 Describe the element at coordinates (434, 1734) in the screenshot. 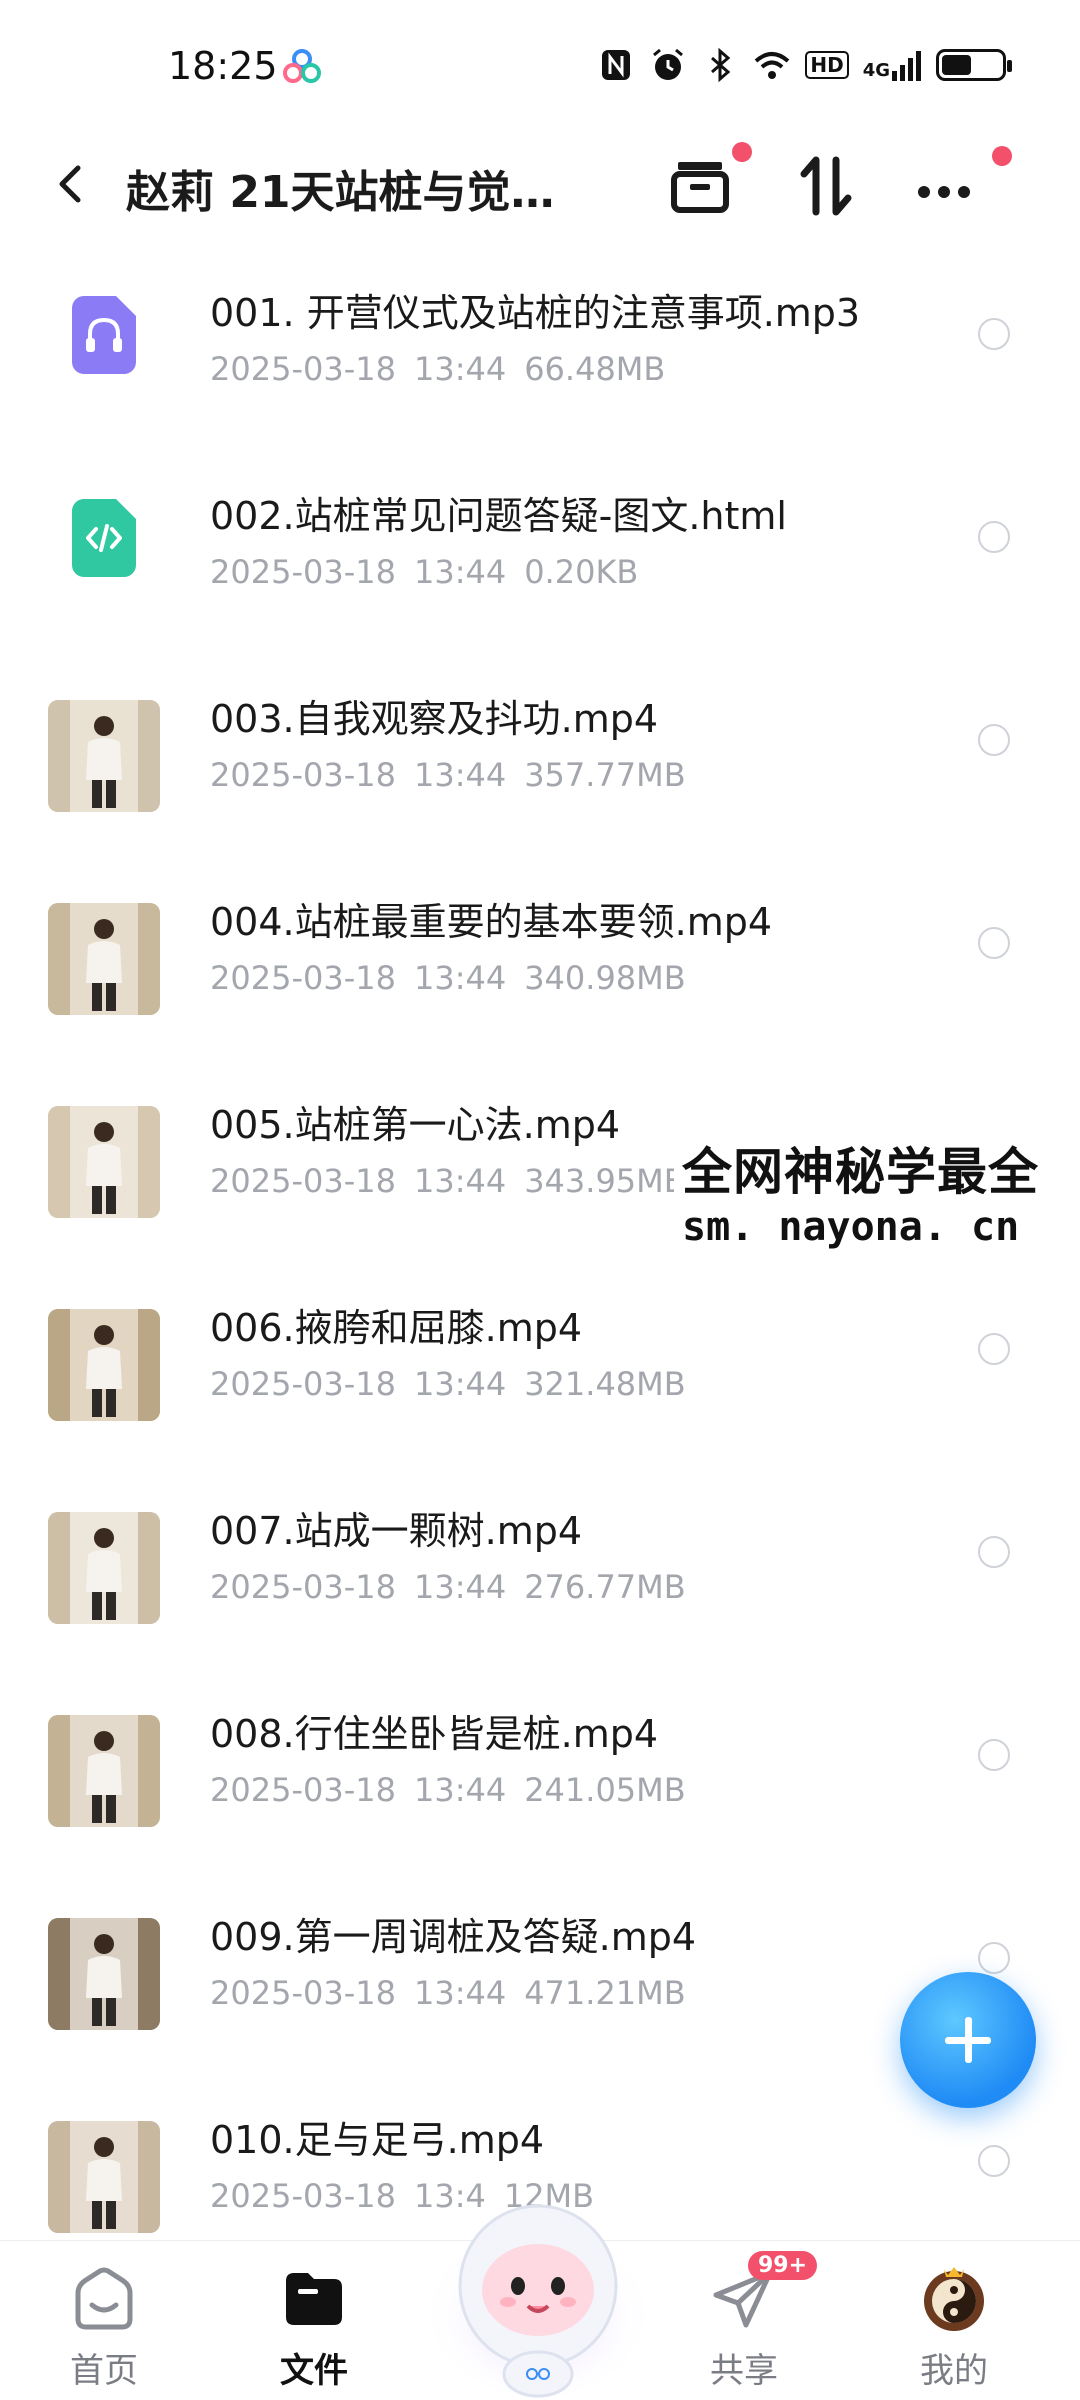

I see `file-name: 008.行住坐卧皆是桩.mp4` at that location.